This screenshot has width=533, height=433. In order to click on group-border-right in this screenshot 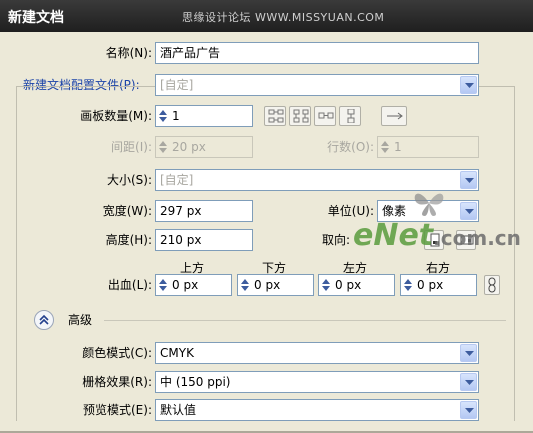, I will do `click(514, 253)`.